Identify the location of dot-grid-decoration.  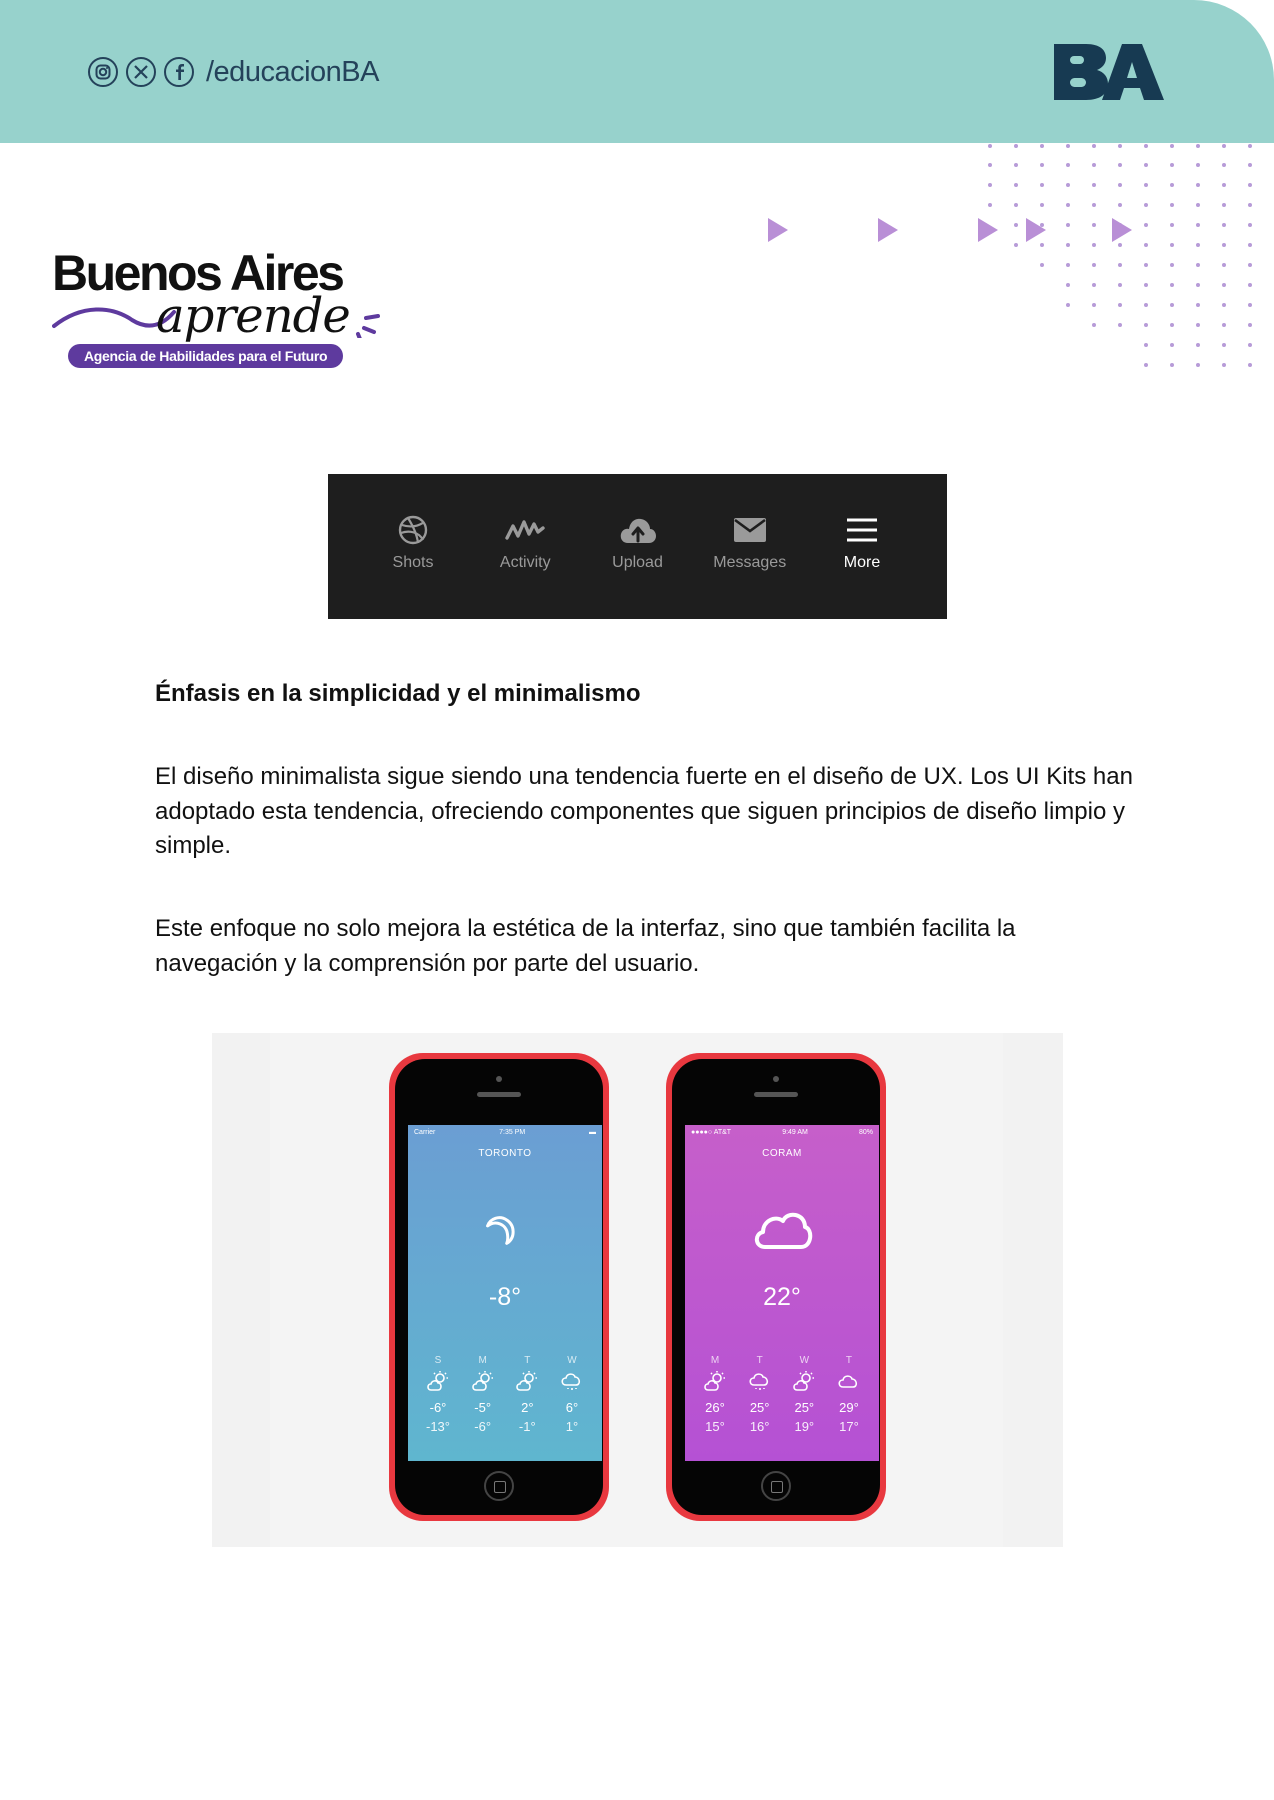
(1120, 255).